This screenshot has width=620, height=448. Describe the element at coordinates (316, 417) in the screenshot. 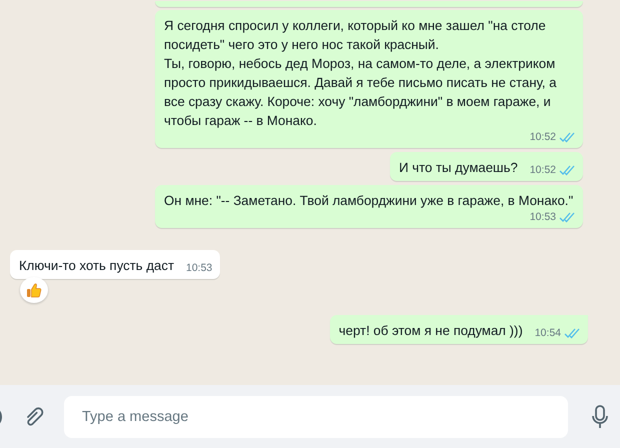

I see `message-field: Type a message` at that location.